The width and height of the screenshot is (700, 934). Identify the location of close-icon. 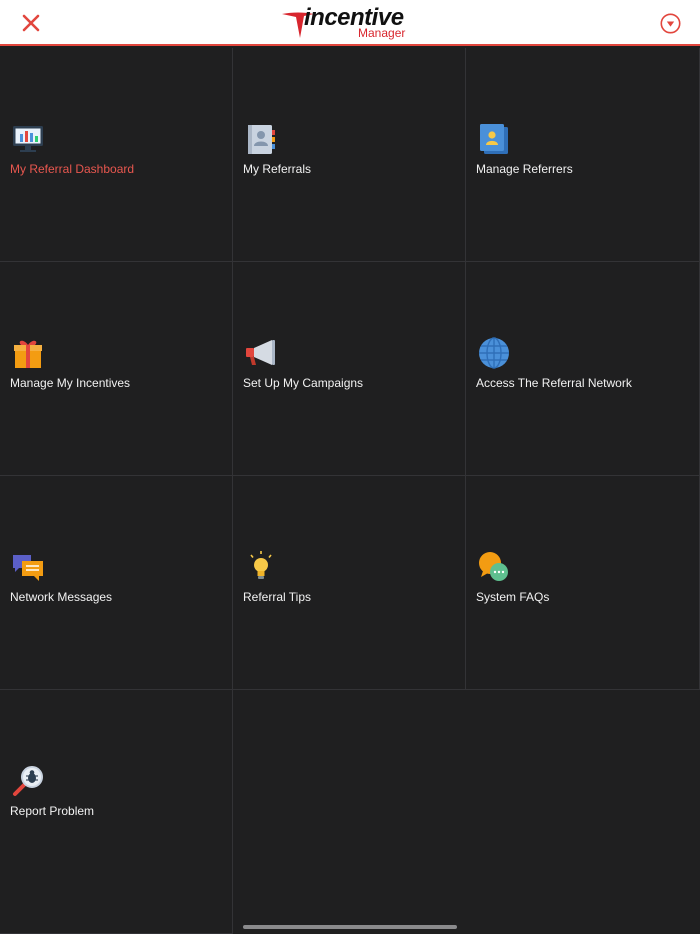
(31, 23).